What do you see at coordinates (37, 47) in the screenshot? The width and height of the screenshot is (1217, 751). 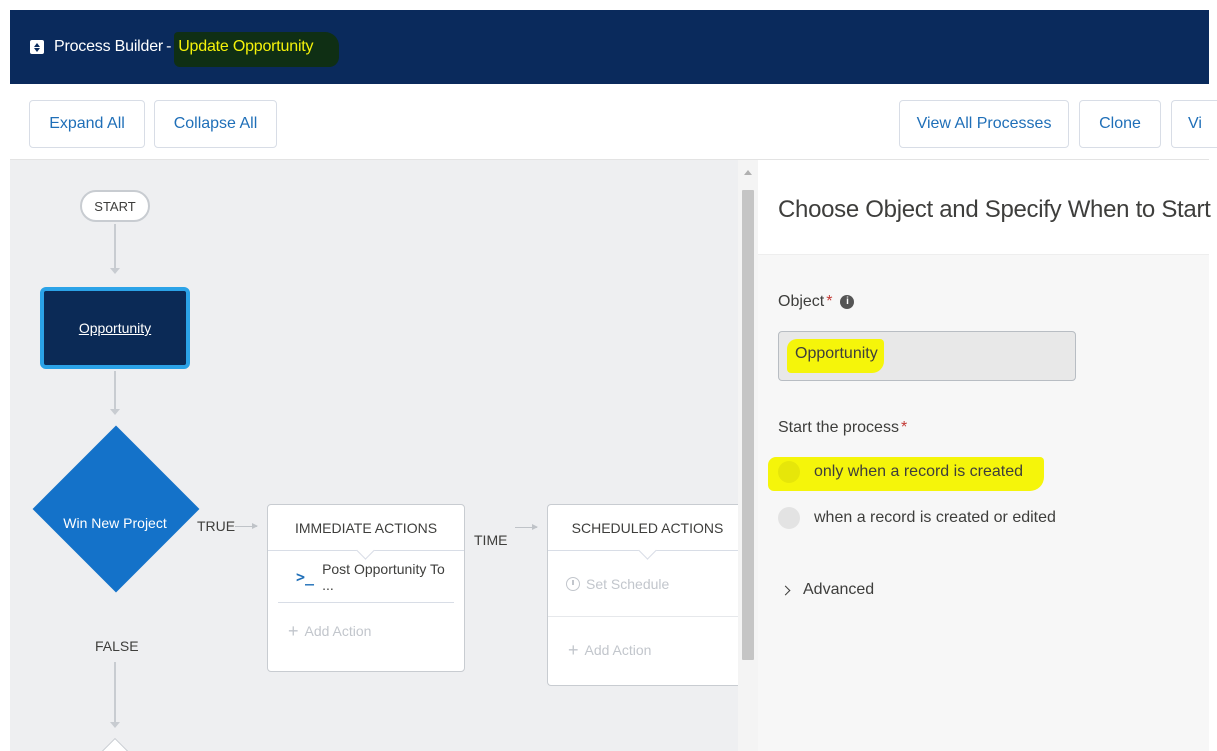 I see `process-builder-icon` at bounding box center [37, 47].